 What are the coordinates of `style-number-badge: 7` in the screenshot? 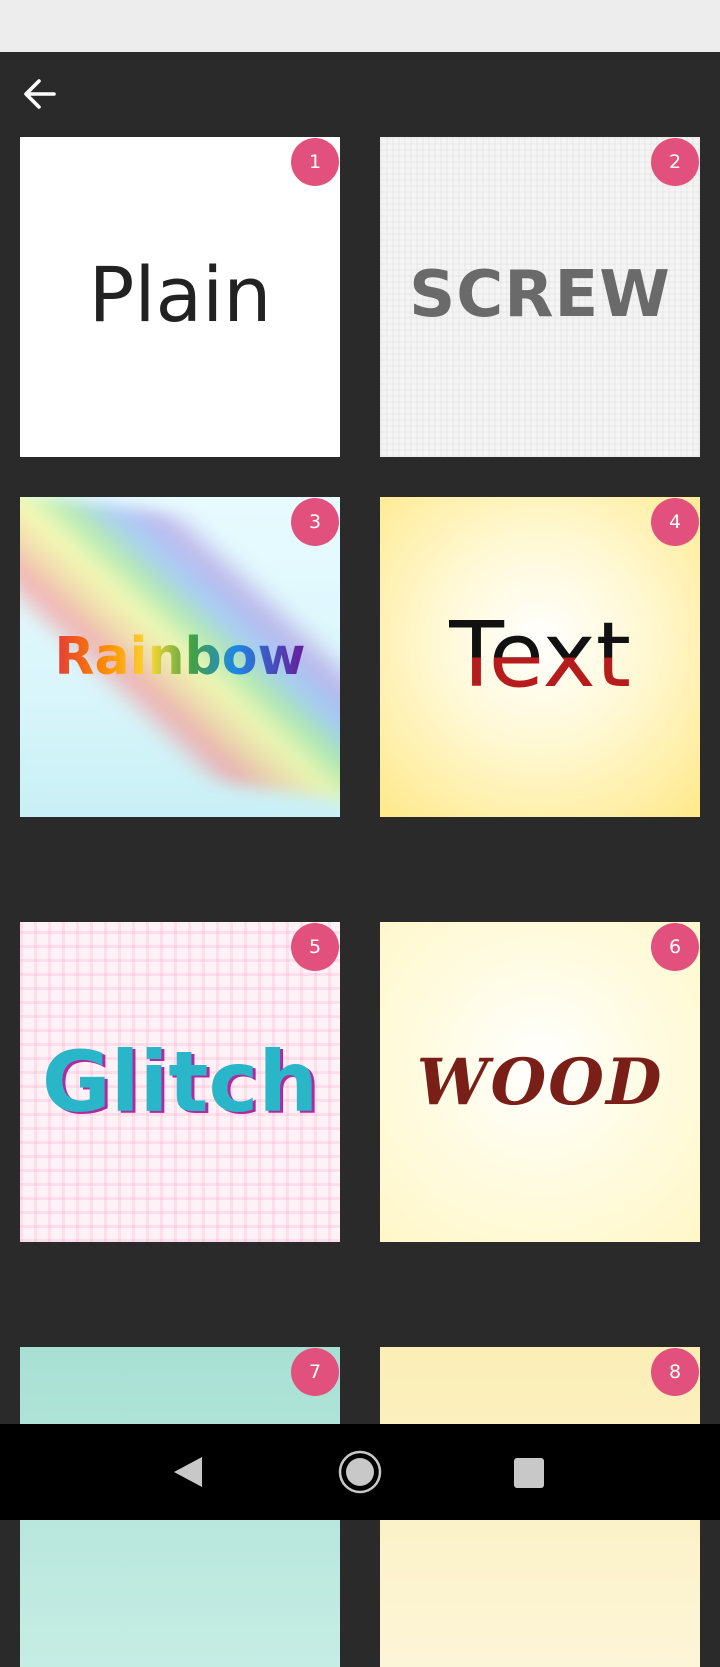 It's located at (315, 1372).